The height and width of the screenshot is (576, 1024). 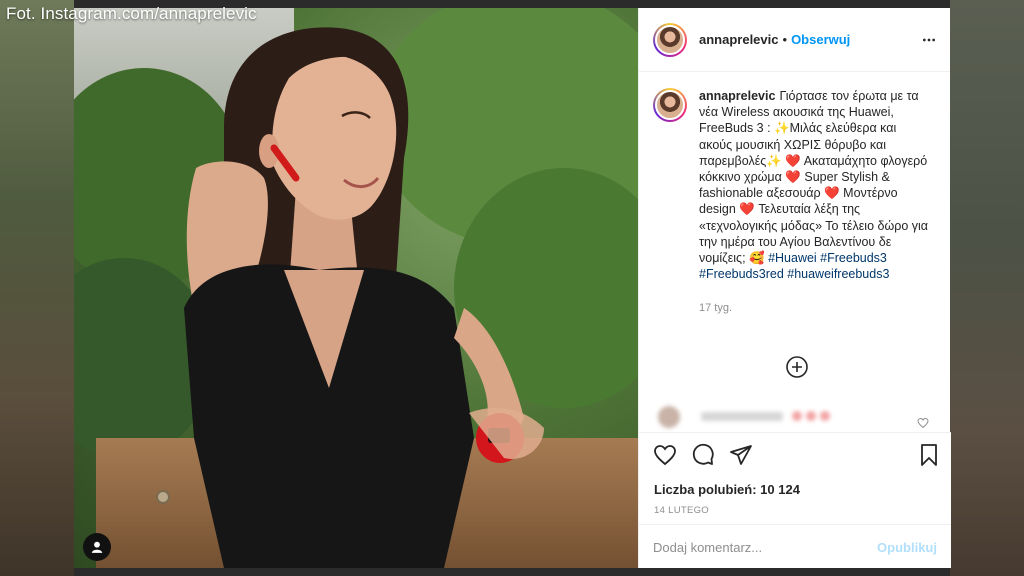 I want to click on blurred-backdrop-right, so click(x=987, y=288).